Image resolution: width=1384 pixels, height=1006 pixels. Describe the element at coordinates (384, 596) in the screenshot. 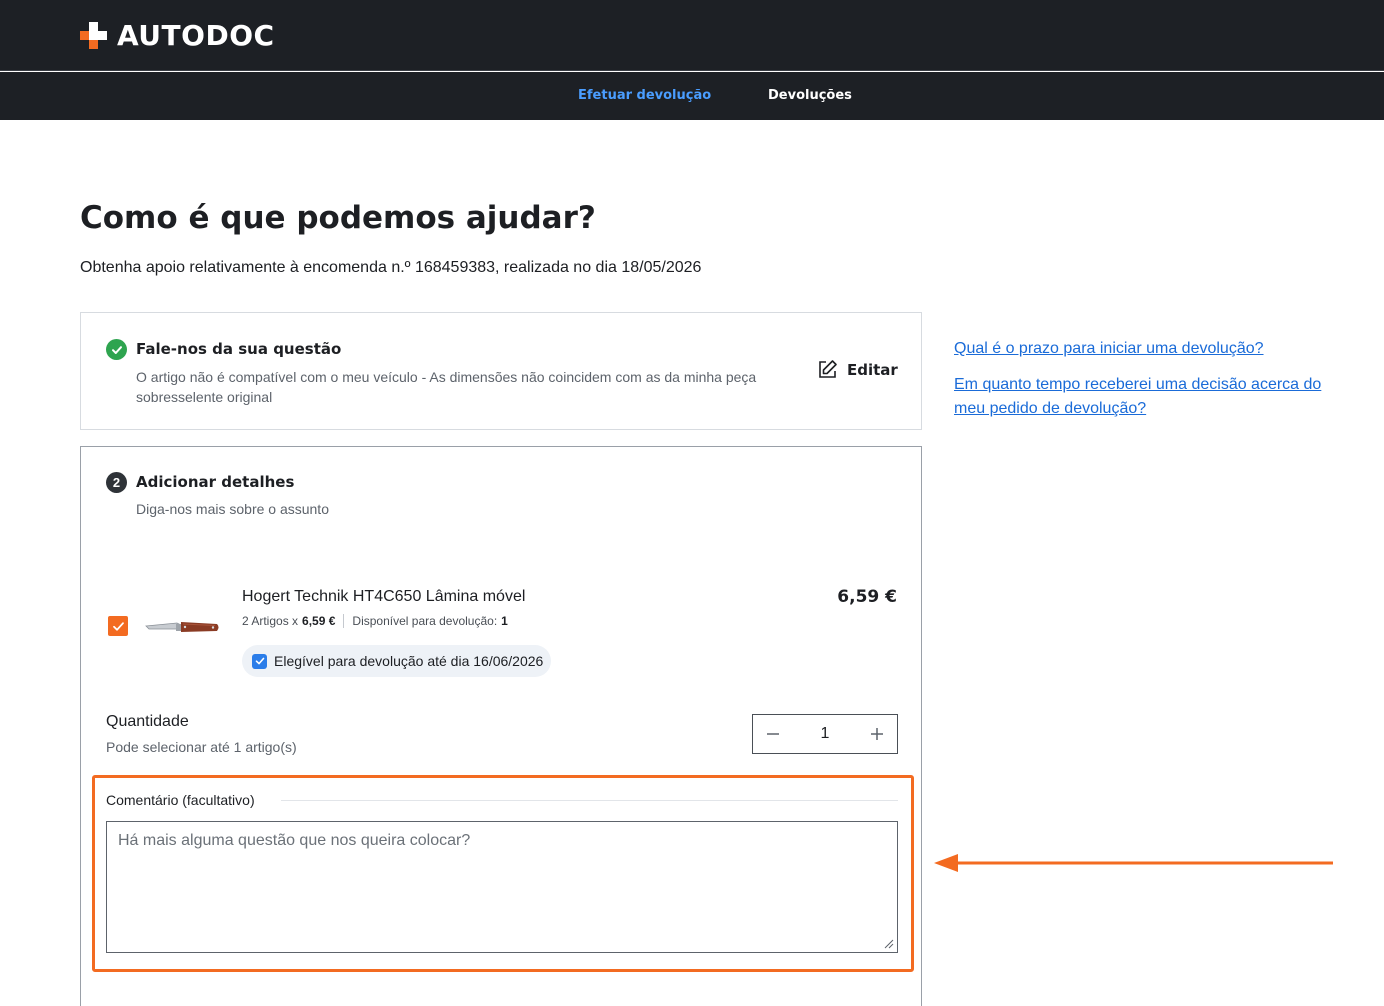

I see `product-name: Hogert Technik HT4C650 Lâmina móvel` at that location.